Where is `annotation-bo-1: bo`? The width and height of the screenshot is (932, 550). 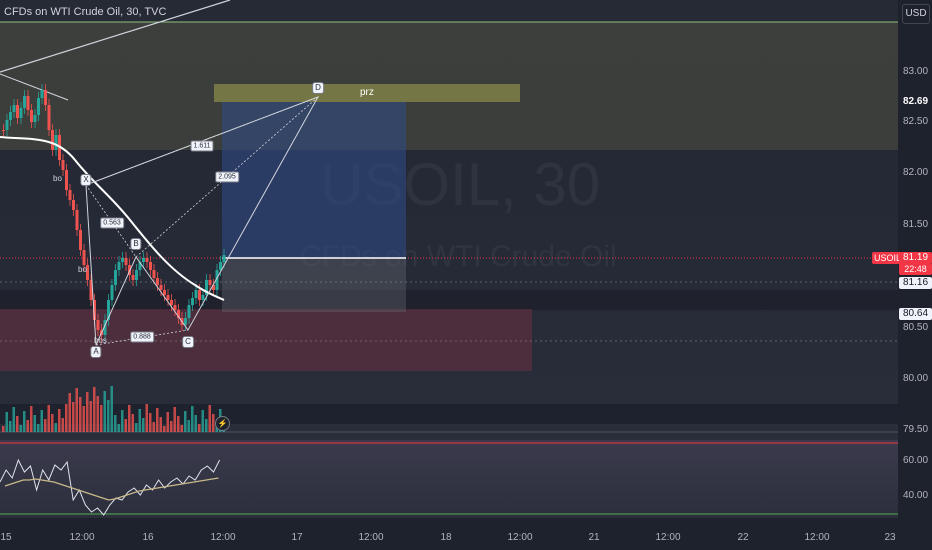 annotation-bo-1: bo is located at coordinates (57, 178).